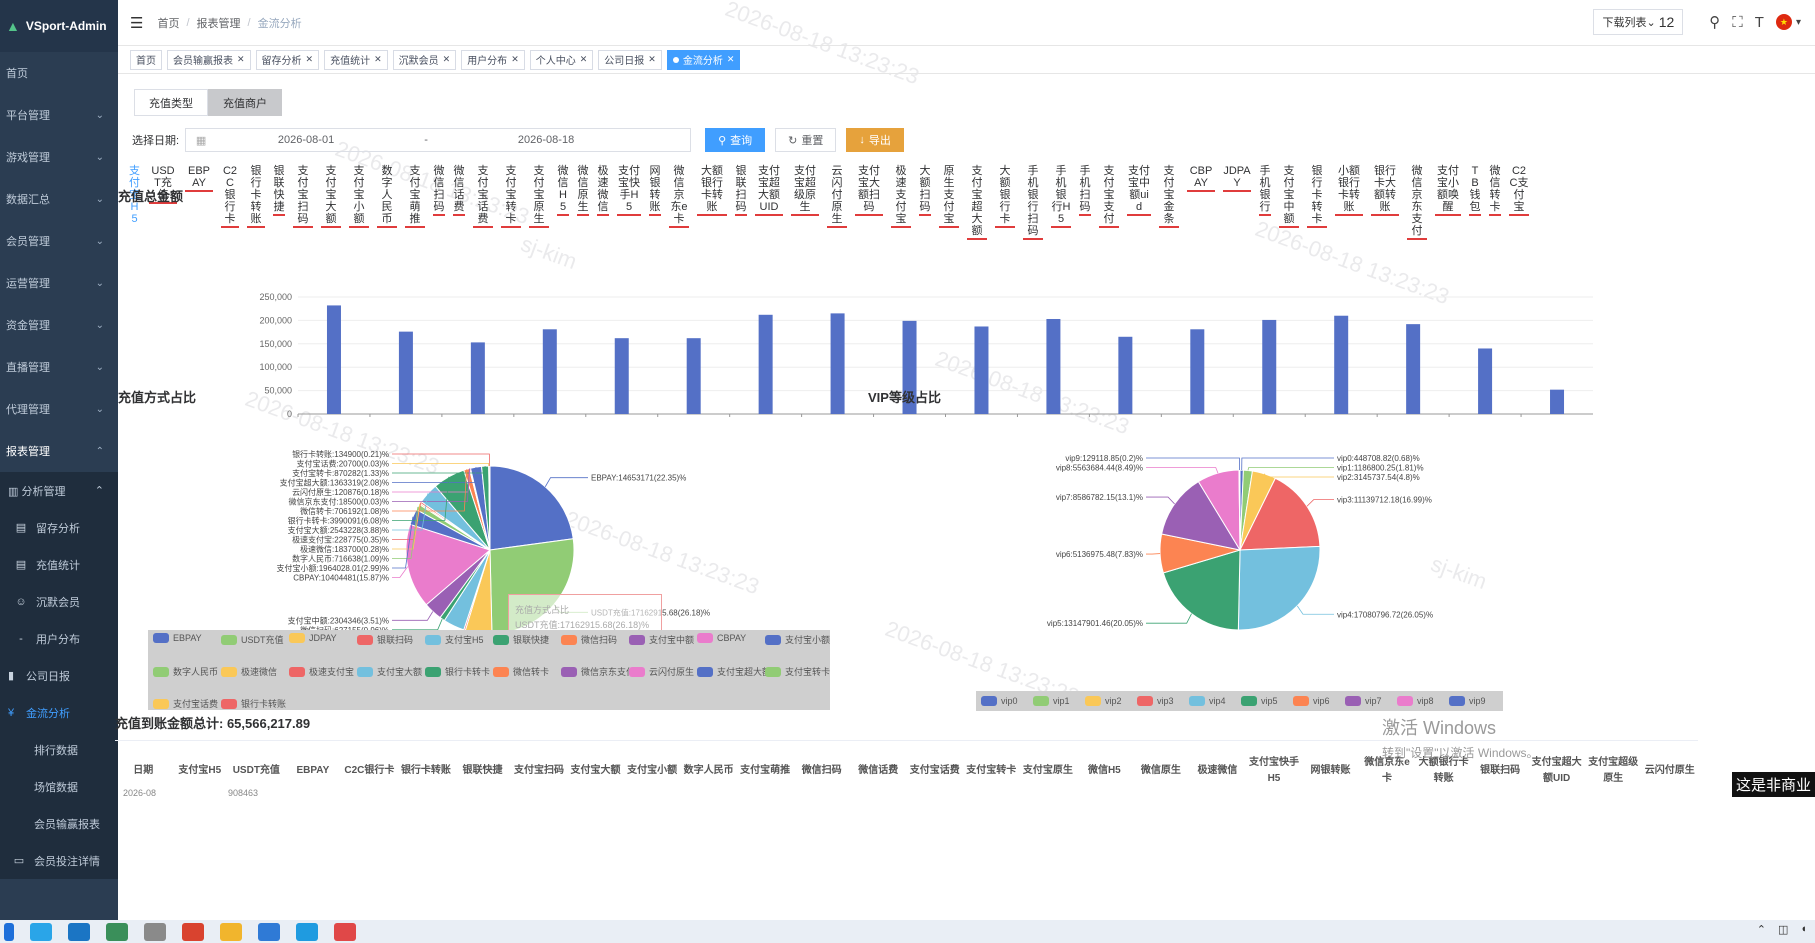  Describe the element at coordinates (1048, 771) in the screenshot. I see `table-header-cell: 支付宝原生` at that location.